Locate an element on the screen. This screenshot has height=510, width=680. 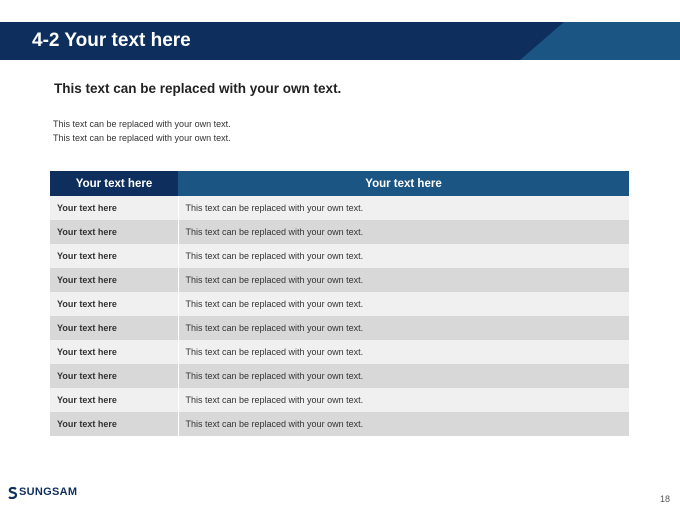
company-logo: SUNGSAM is located at coordinates (43, 493).